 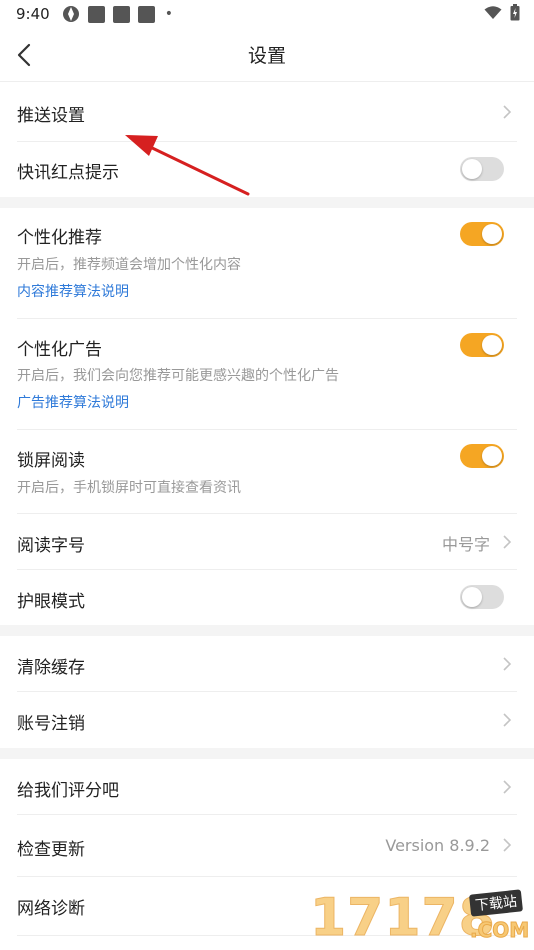 I want to click on nav-bar: 设置, so click(x=267, y=55).